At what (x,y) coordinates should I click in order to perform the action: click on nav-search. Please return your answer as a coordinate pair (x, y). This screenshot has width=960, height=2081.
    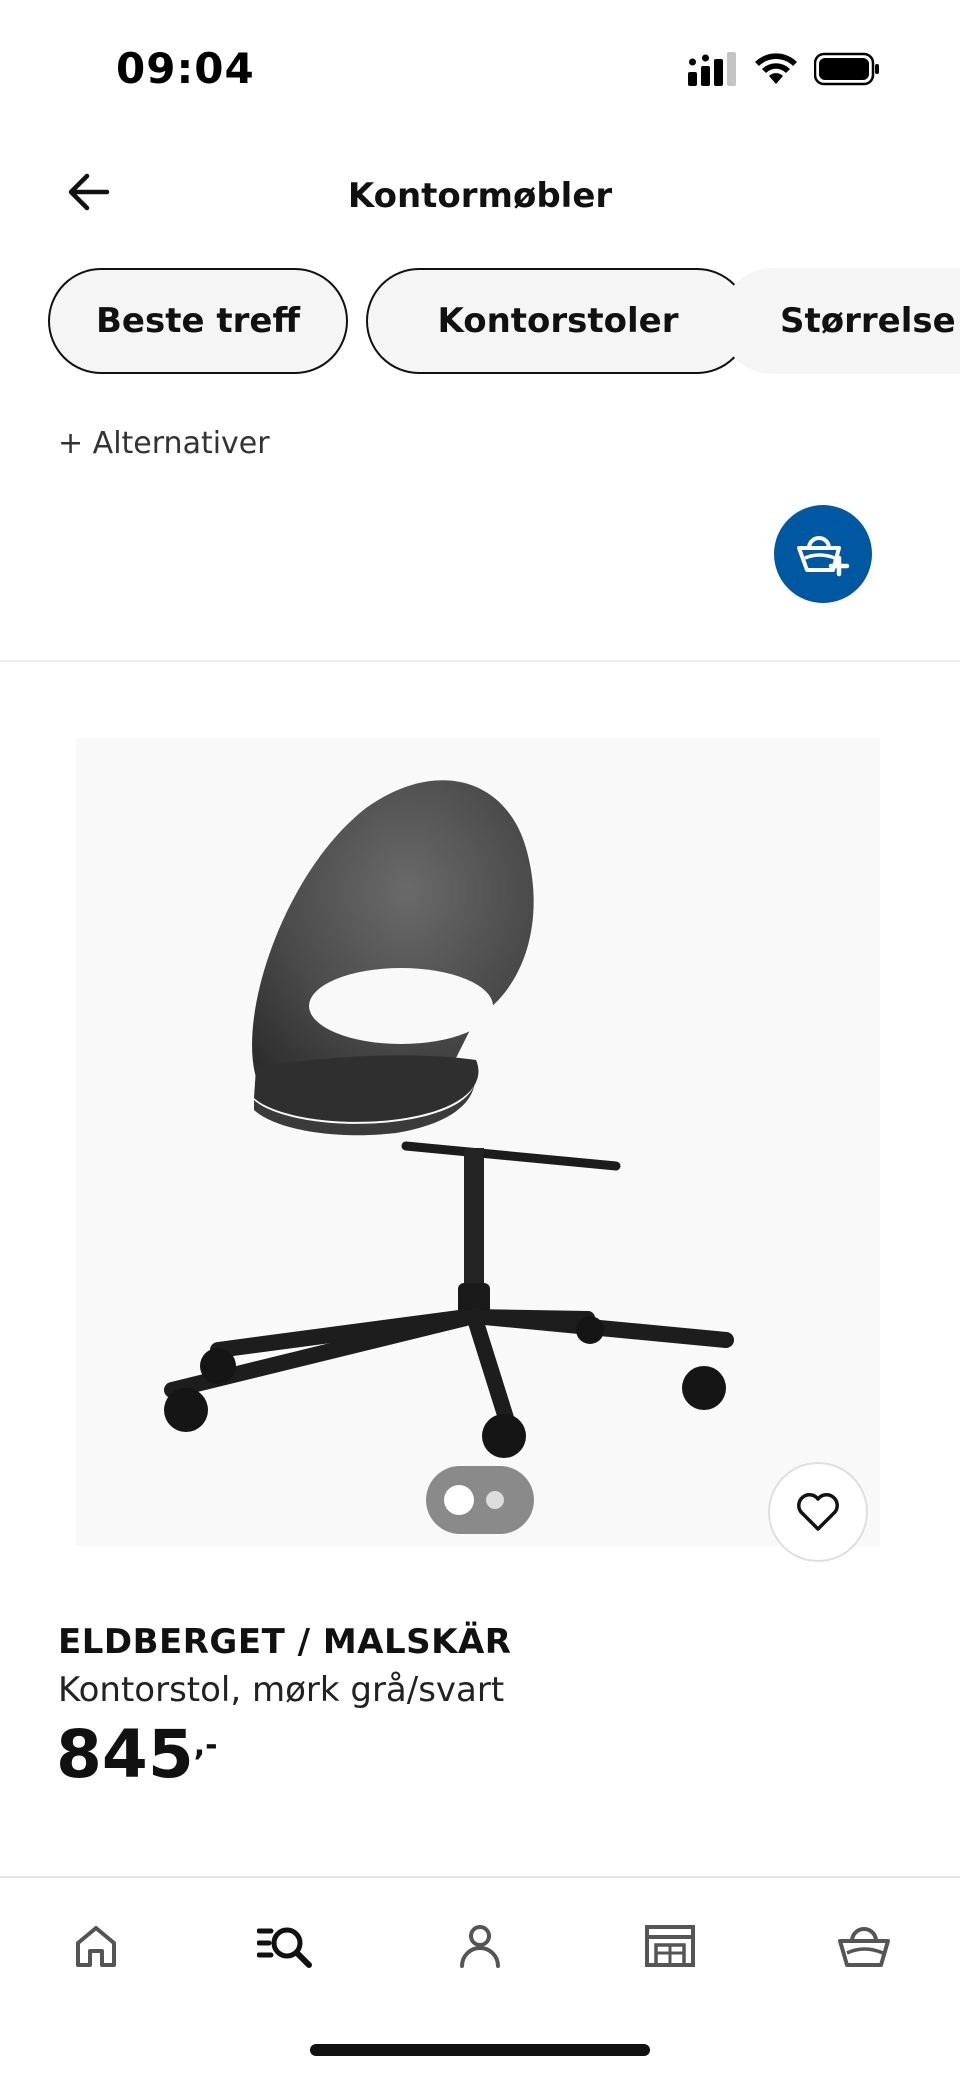
    Looking at the image, I should click on (286, 1946).